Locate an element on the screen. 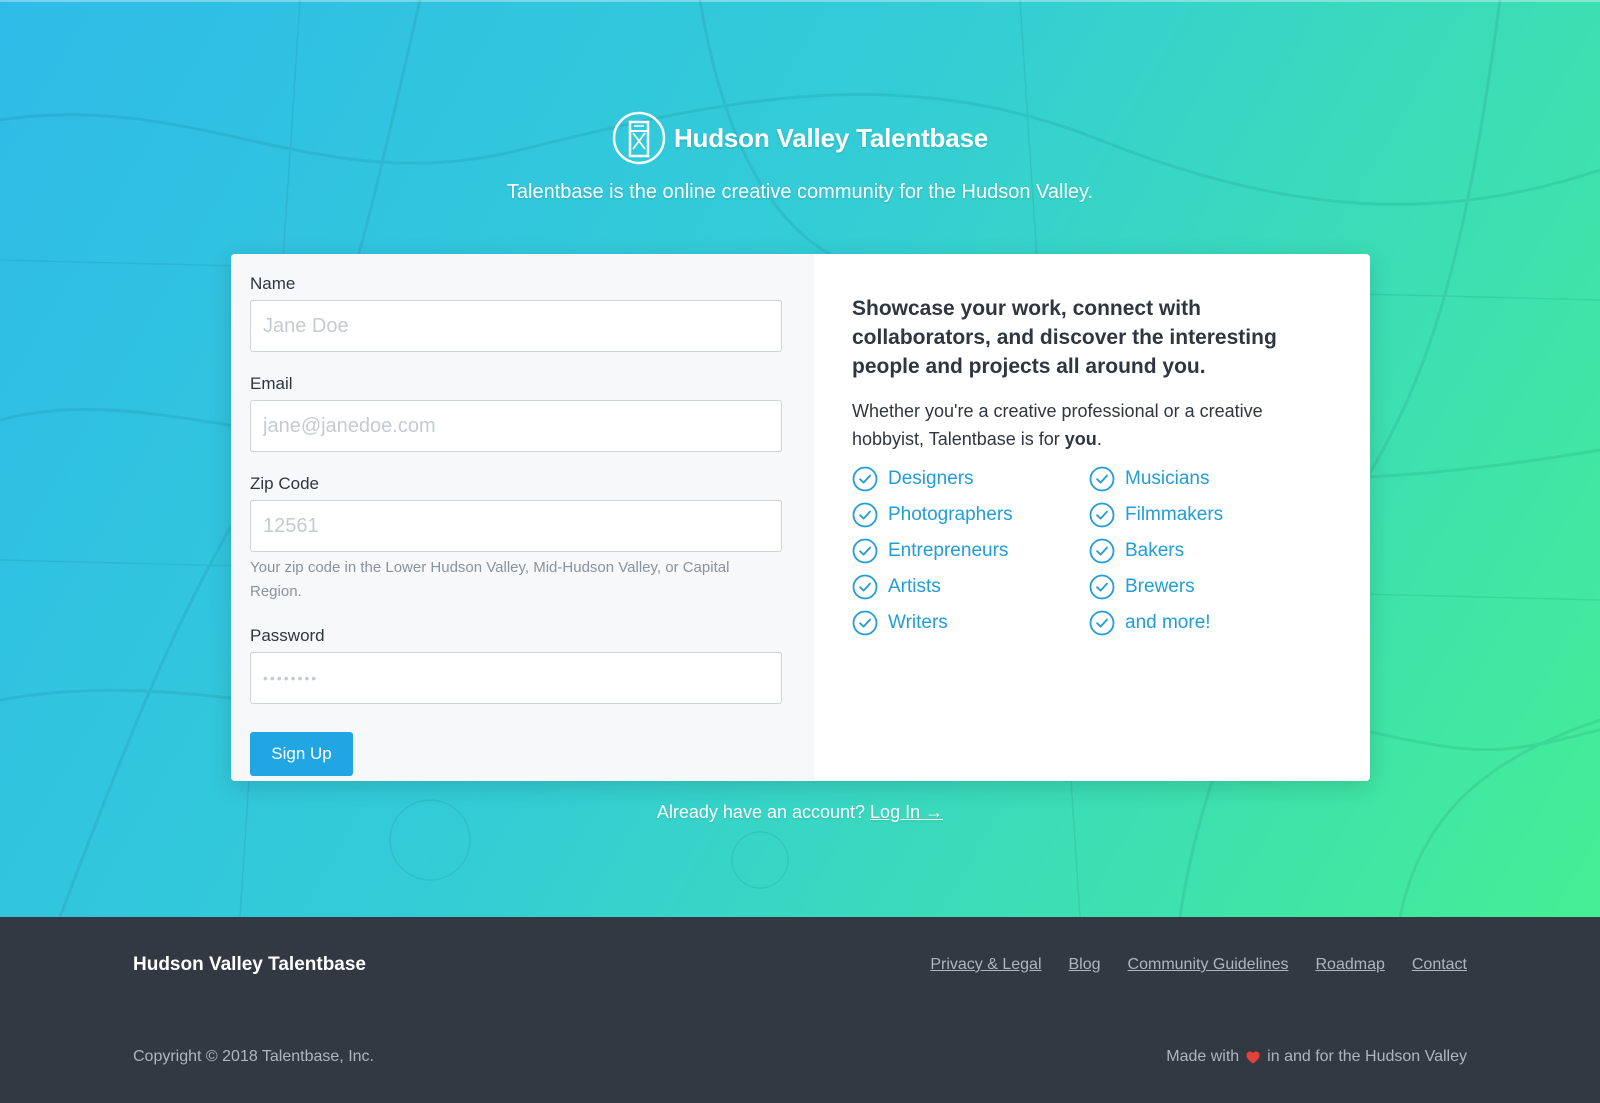 The image size is (1600, 1103). bridge-logo-icon is located at coordinates (639, 138).